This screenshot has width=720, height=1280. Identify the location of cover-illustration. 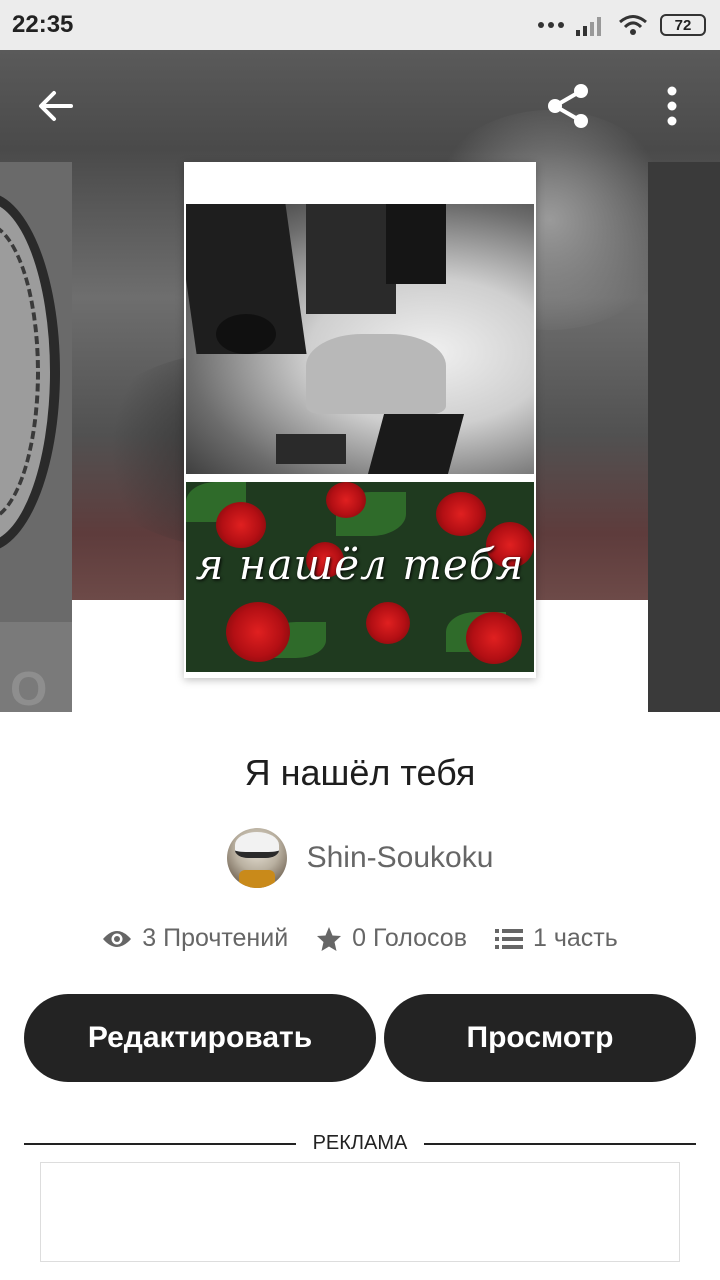
(360, 339).